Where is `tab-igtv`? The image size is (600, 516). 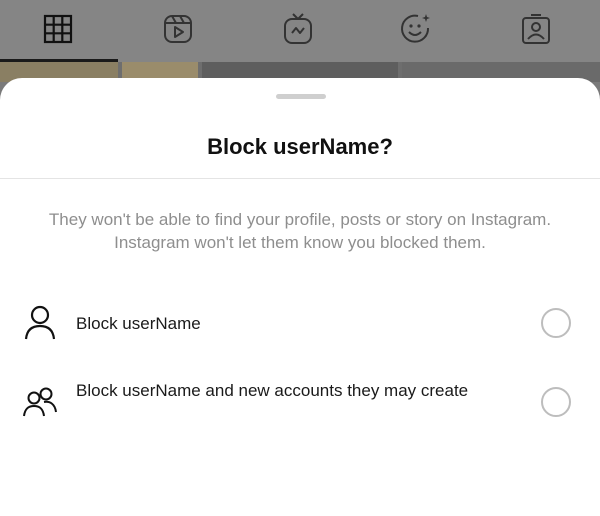
tab-igtv is located at coordinates (298, 29).